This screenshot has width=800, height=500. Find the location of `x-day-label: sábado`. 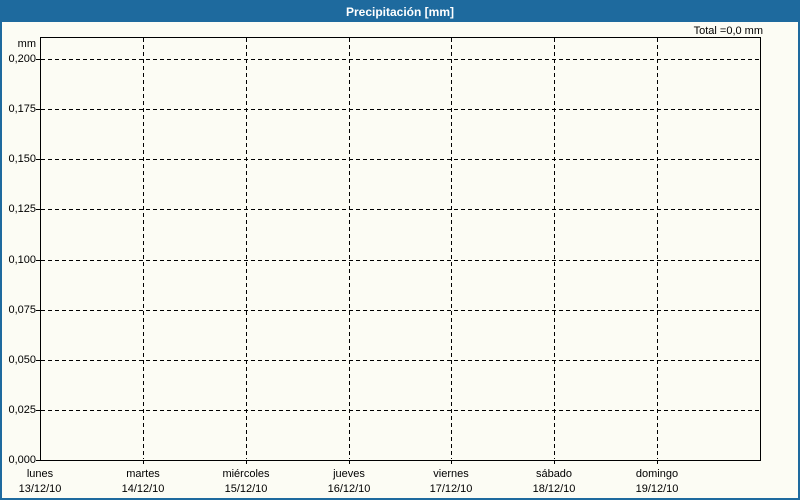

x-day-label: sábado is located at coordinates (554, 474).